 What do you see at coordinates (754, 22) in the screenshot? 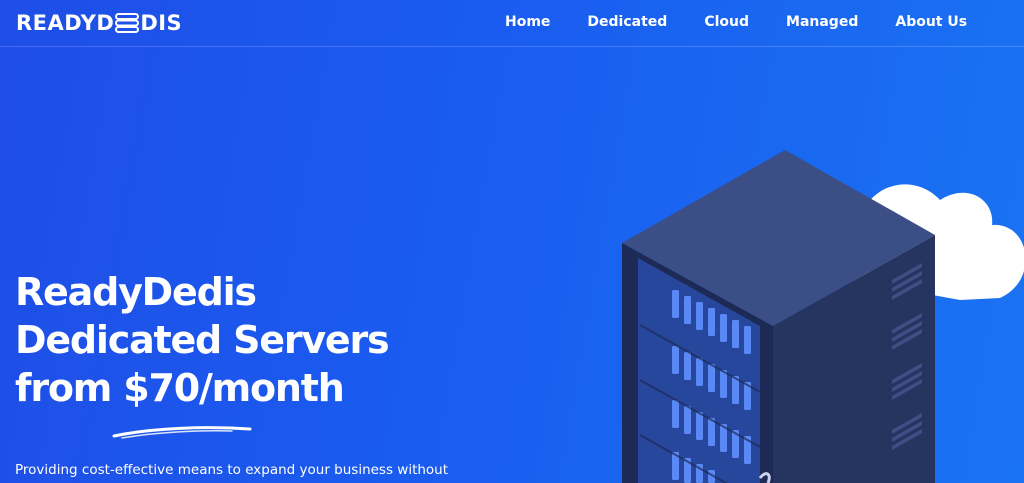
I see `main-nav: Home Dedicated Cloud Managed About Us` at bounding box center [754, 22].